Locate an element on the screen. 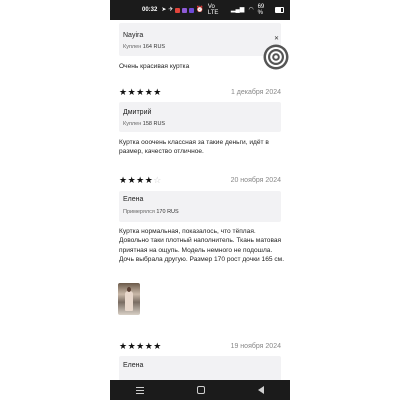 This screenshot has width=400, height=400. review-purchase-info: Примерялся 170 RUS is located at coordinates (151, 212).